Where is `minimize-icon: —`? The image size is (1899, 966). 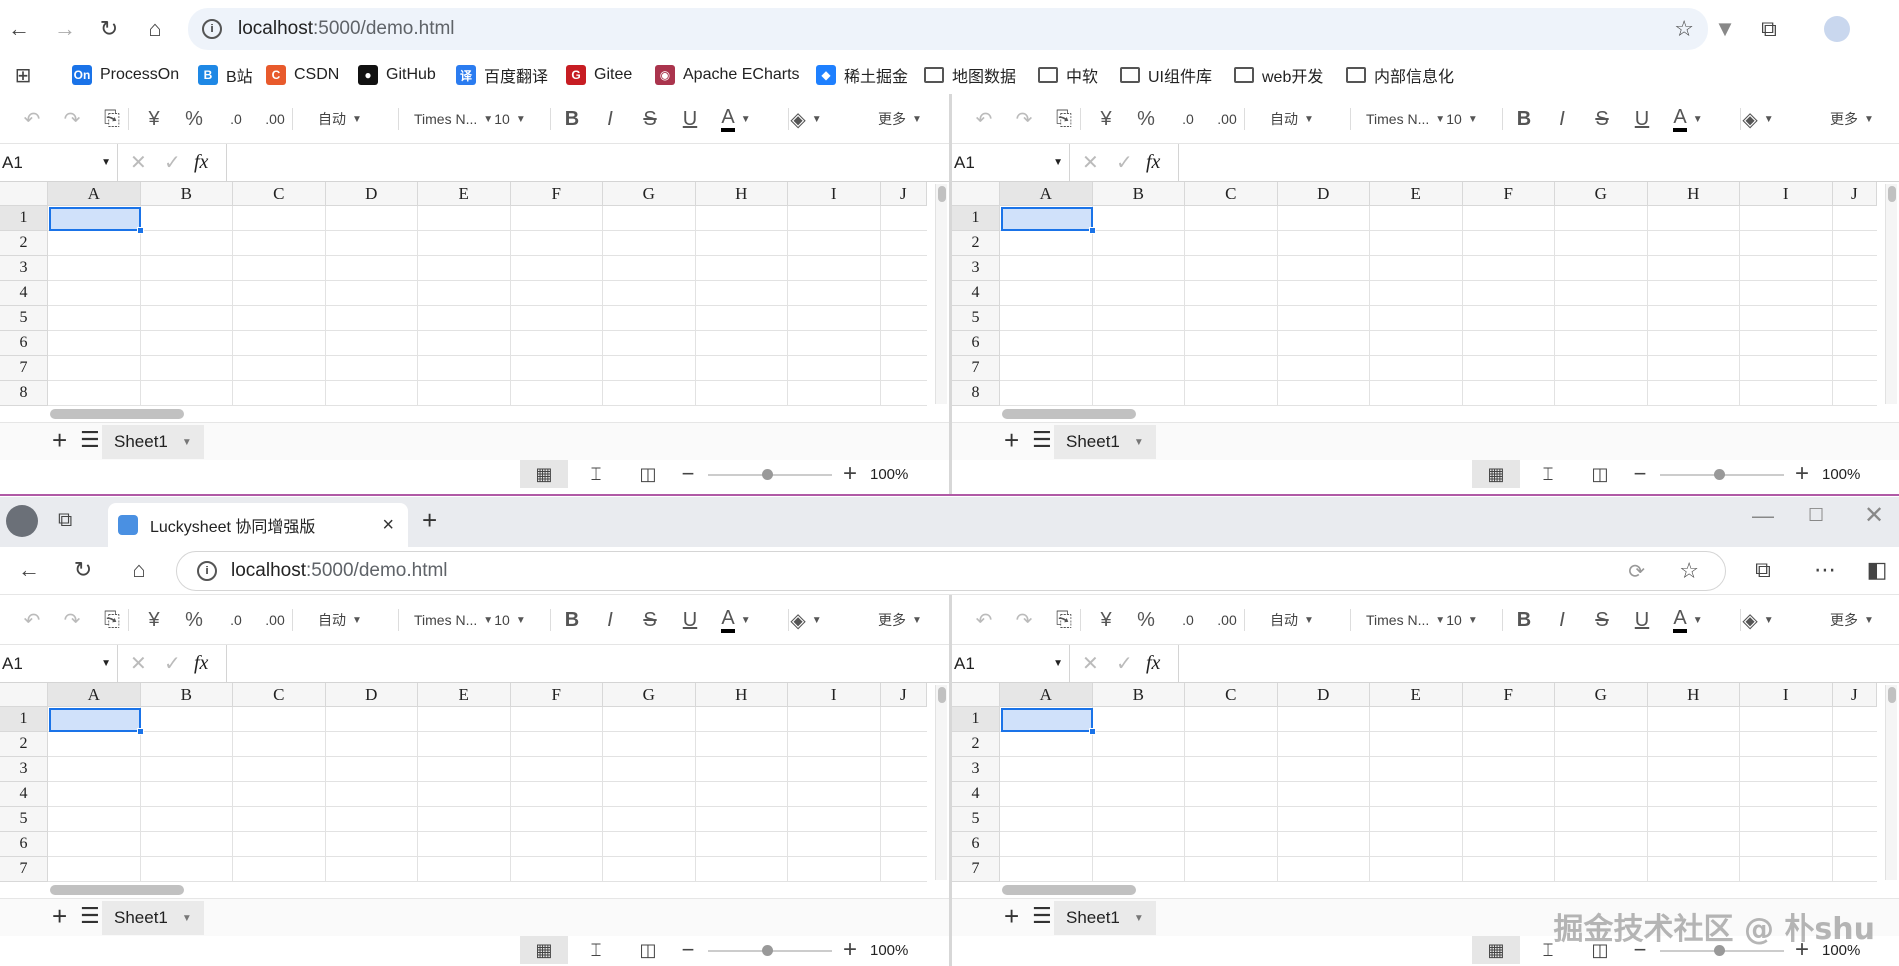
minimize-icon: — is located at coordinates (1763, 516).